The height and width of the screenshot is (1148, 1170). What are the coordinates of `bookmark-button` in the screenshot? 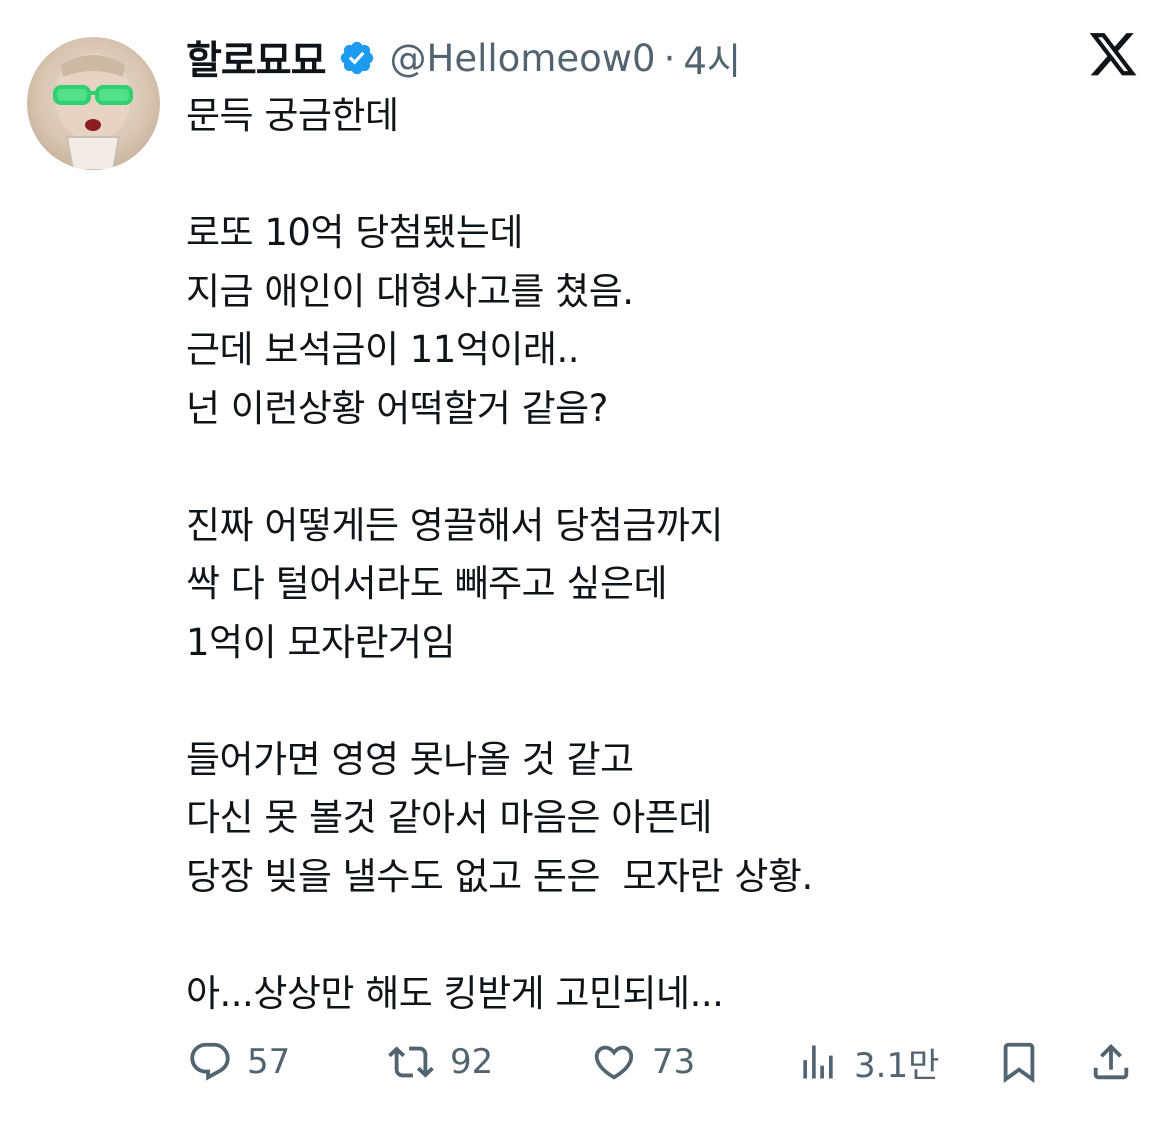 It's located at (1019, 1062).